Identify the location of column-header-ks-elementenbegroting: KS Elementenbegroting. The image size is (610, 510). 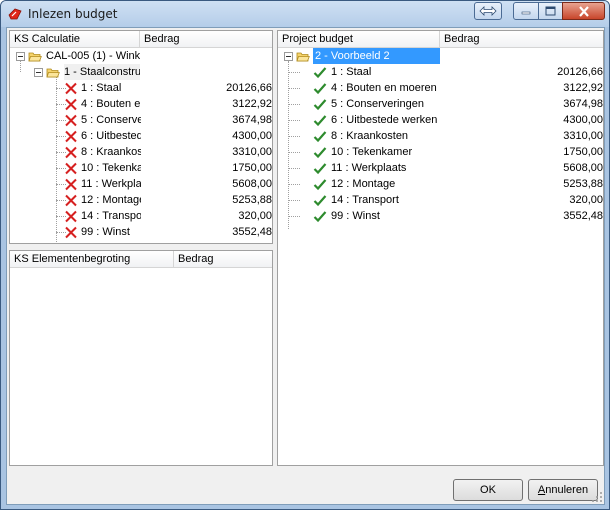
(92, 259).